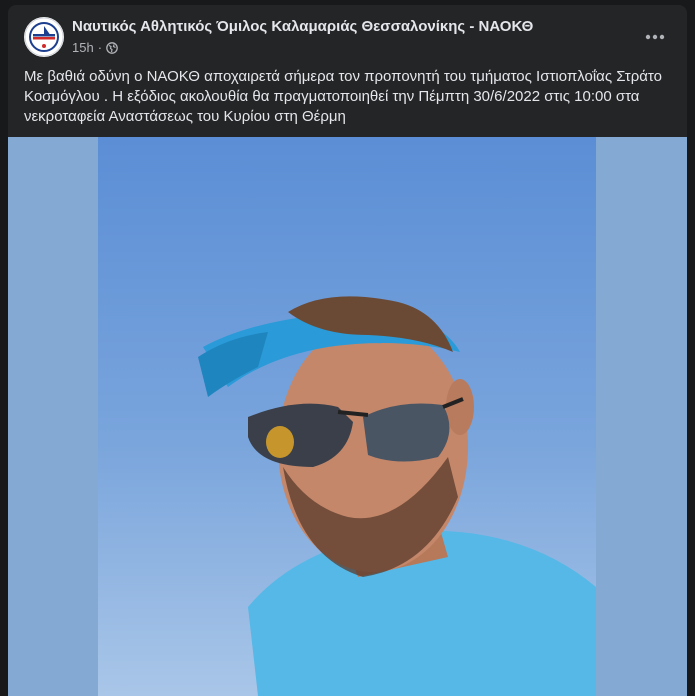  I want to click on globe-icon, so click(112, 47).